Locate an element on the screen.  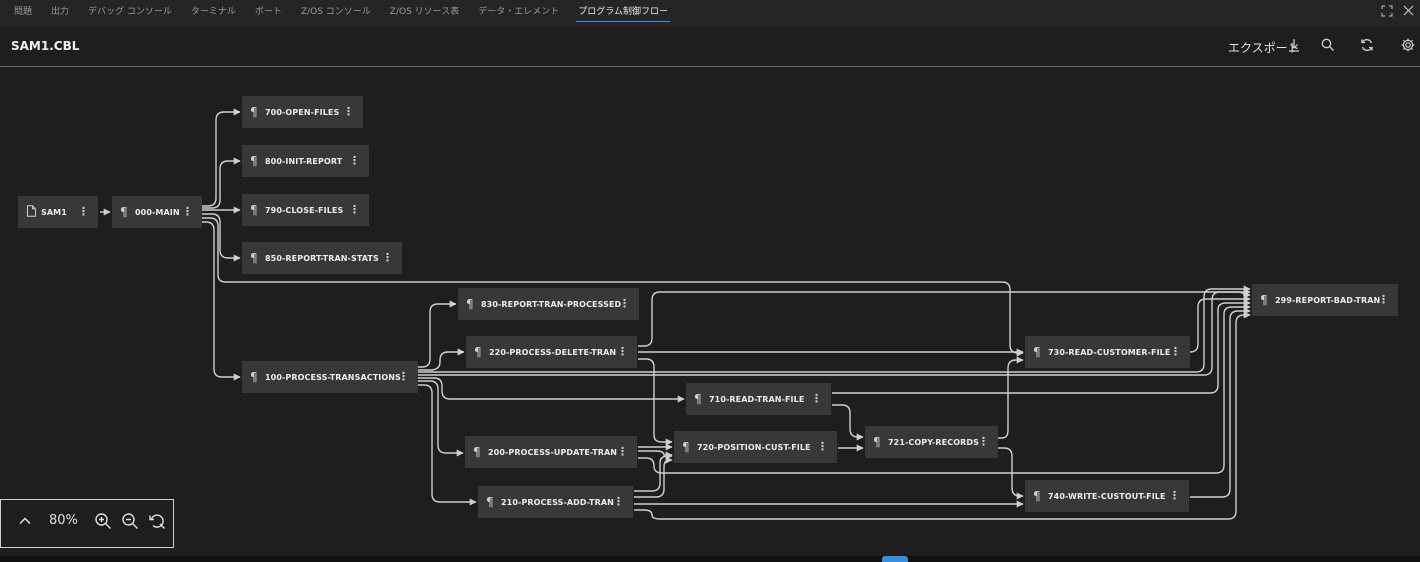
flow-node-label: 210-PROCESS-ADD-TRAN is located at coordinates (557, 502).